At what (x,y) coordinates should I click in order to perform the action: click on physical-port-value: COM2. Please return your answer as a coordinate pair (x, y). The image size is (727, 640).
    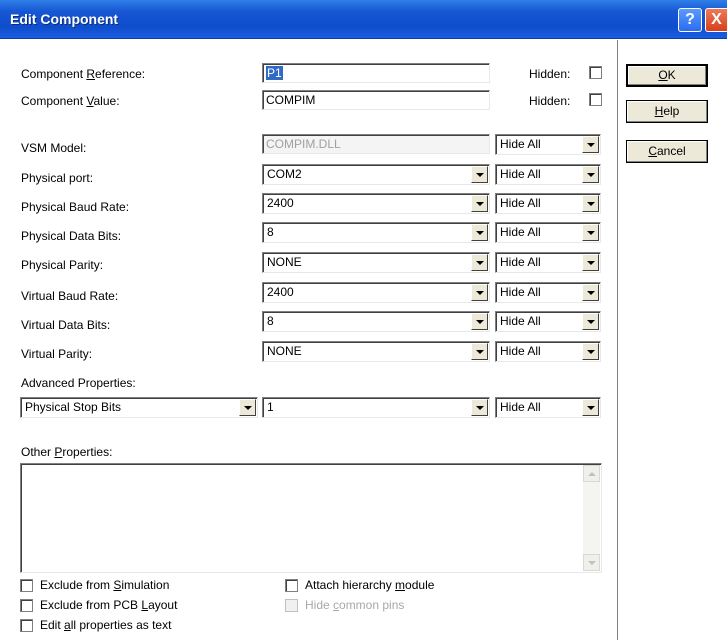
    Looking at the image, I should click on (284, 174).